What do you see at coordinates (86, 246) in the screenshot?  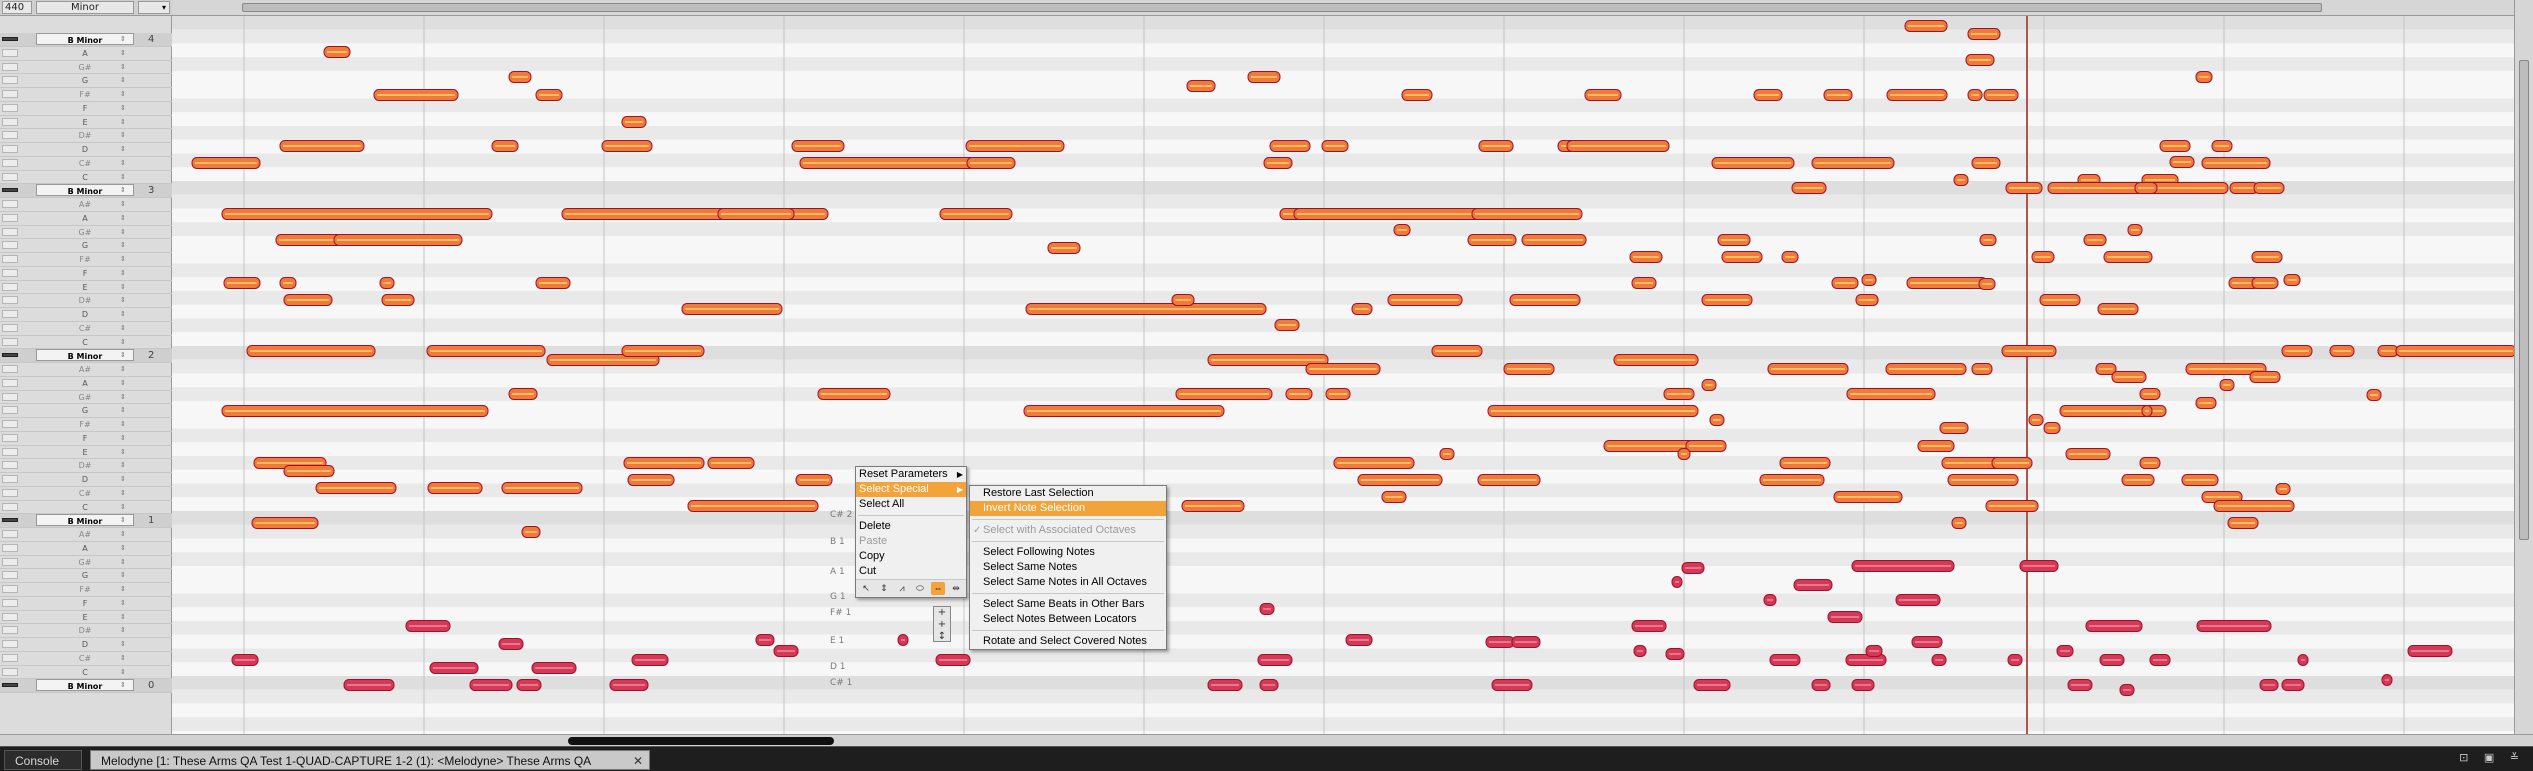 I see `ruler-pitch-row: G ⇕` at bounding box center [86, 246].